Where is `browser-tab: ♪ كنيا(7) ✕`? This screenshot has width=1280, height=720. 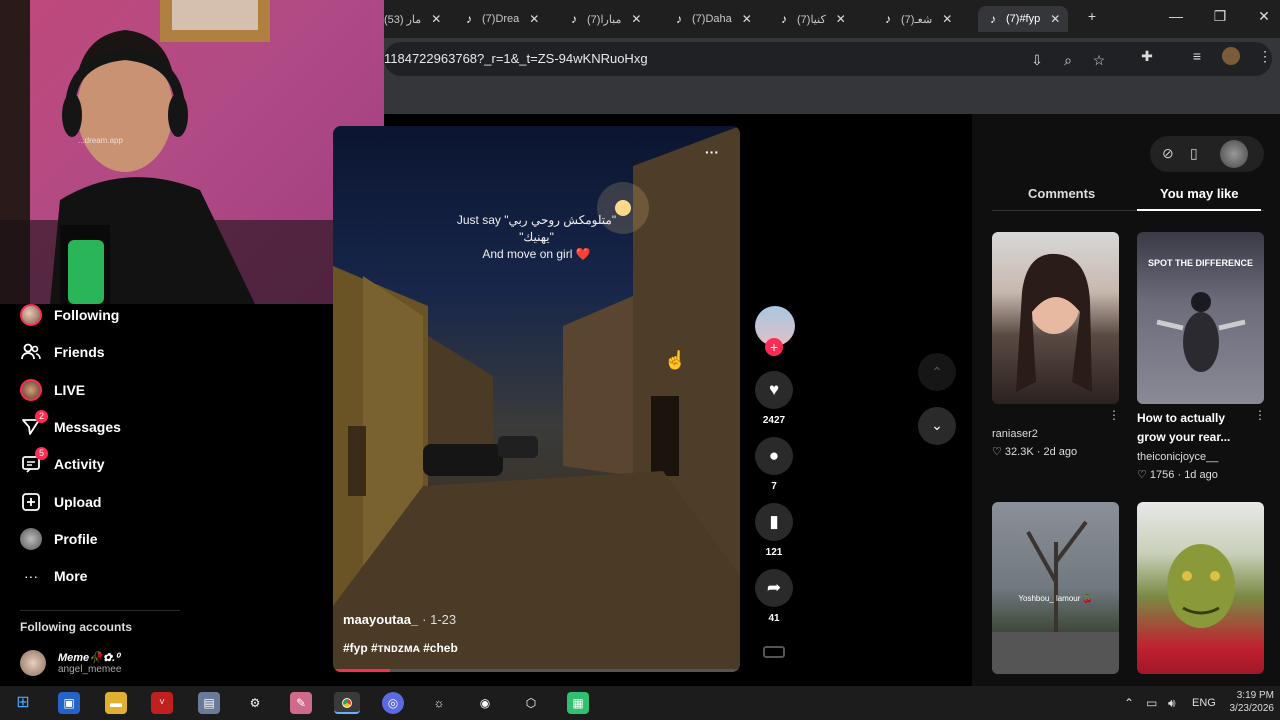
browser-tab: ♪ كنيا(7) ✕ is located at coordinates (811, 19).